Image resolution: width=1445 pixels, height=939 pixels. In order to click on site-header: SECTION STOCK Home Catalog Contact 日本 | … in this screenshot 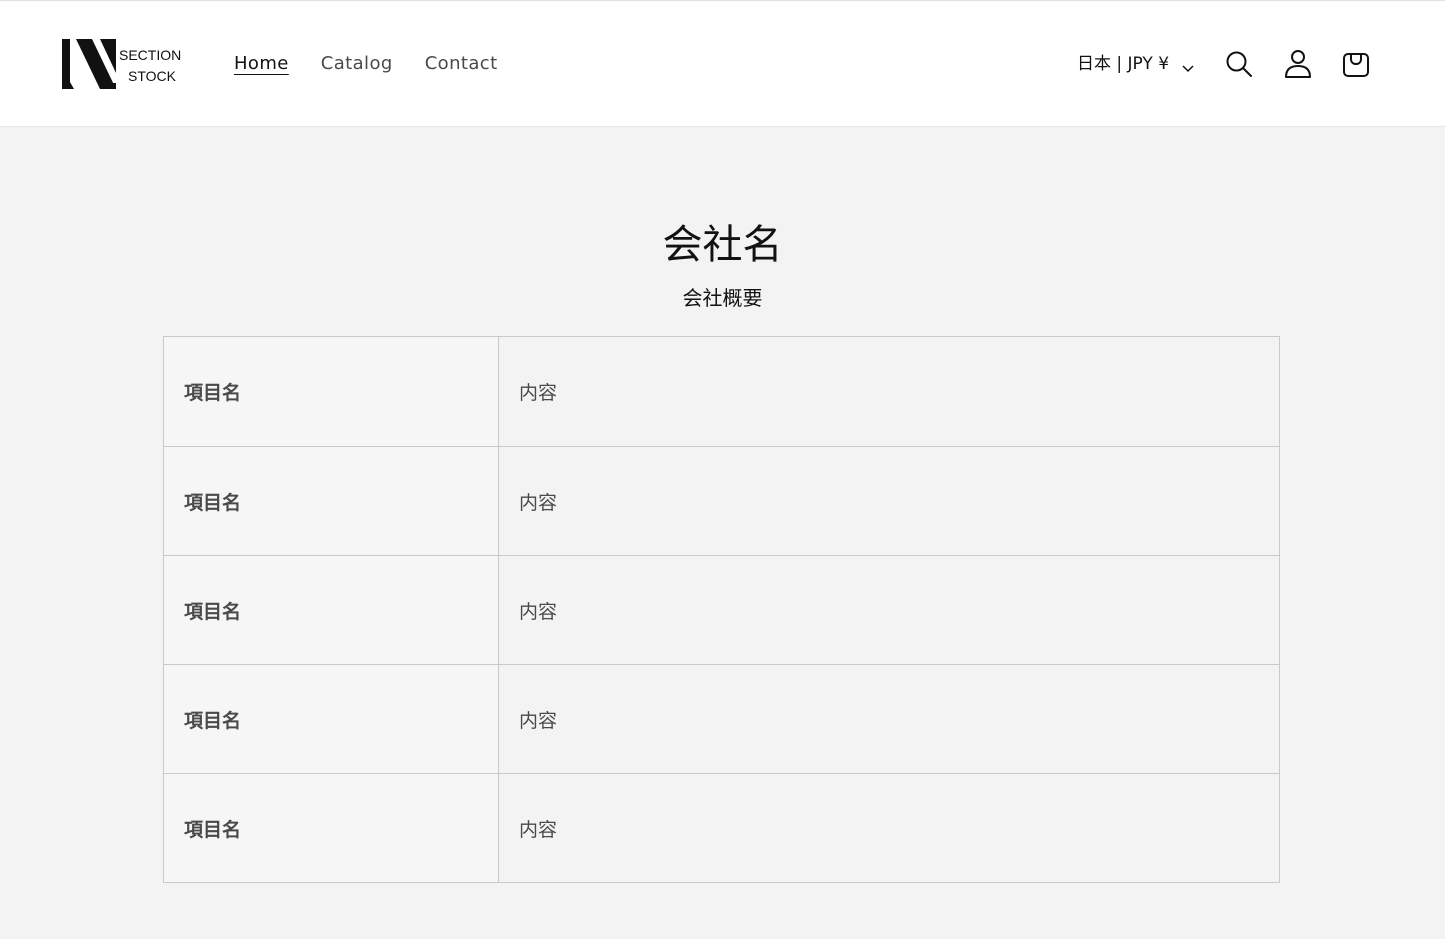, I will do `click(722, 64)`.